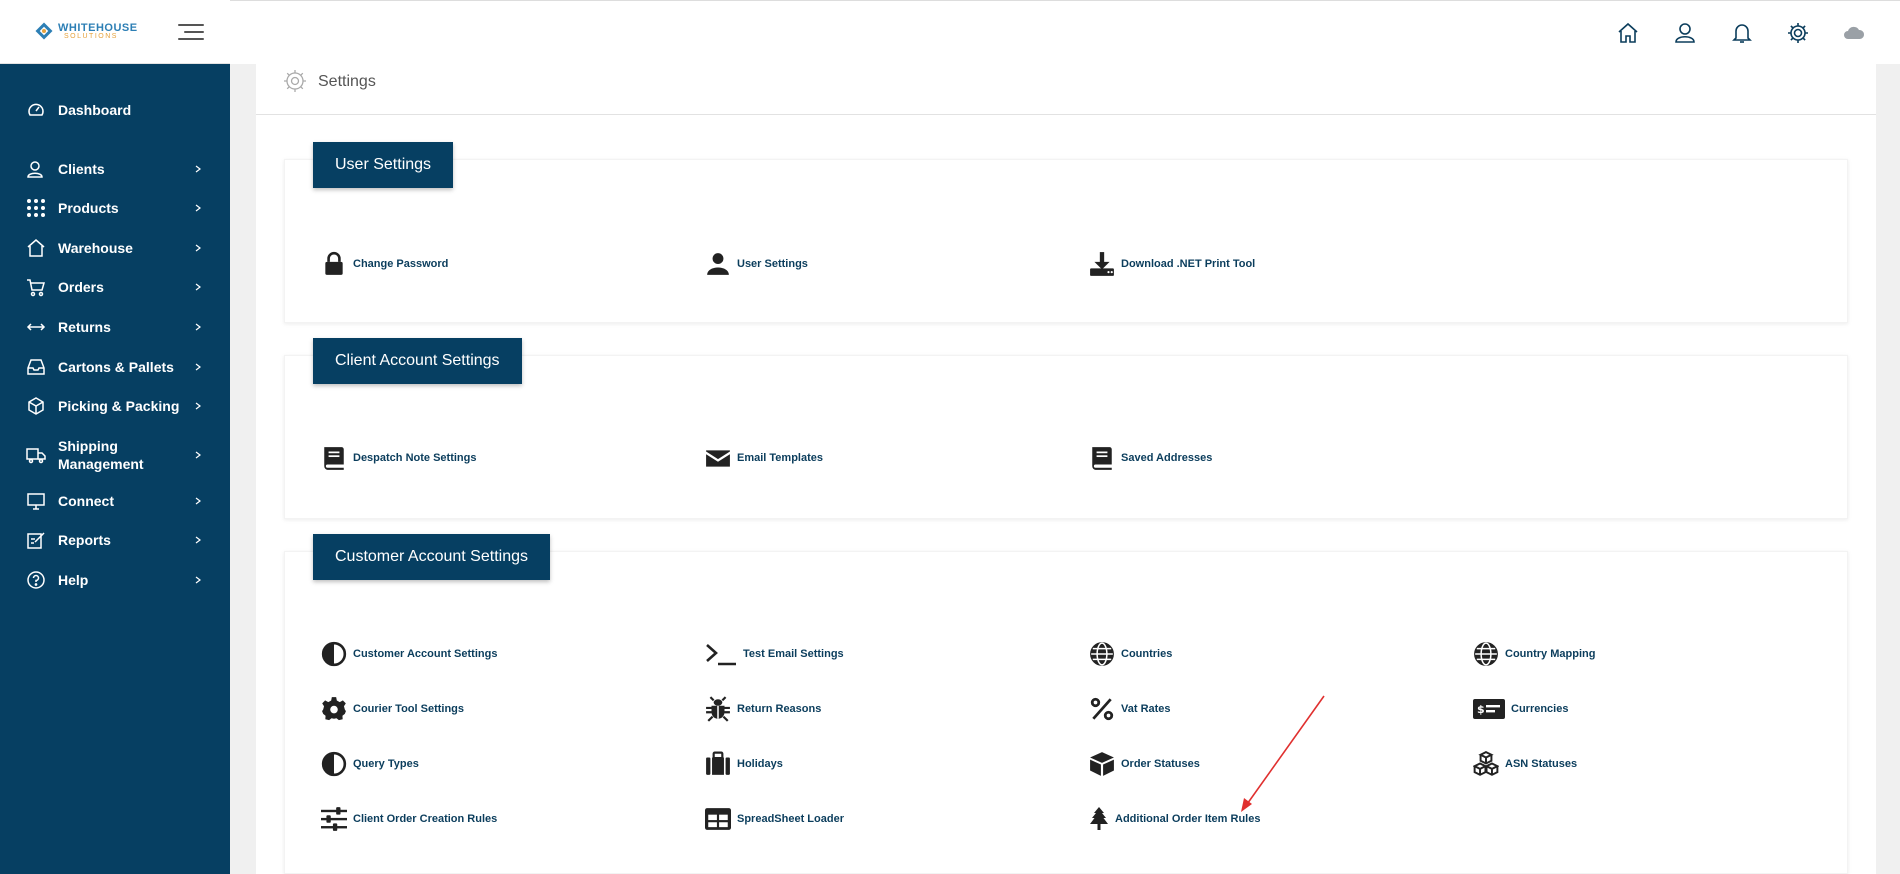 This screenshot has height=874, width=1900. What do you see at coordinates (191, 32) in the screenshot?
I see `menu-toggle-button` at bounding box center [191, 32].